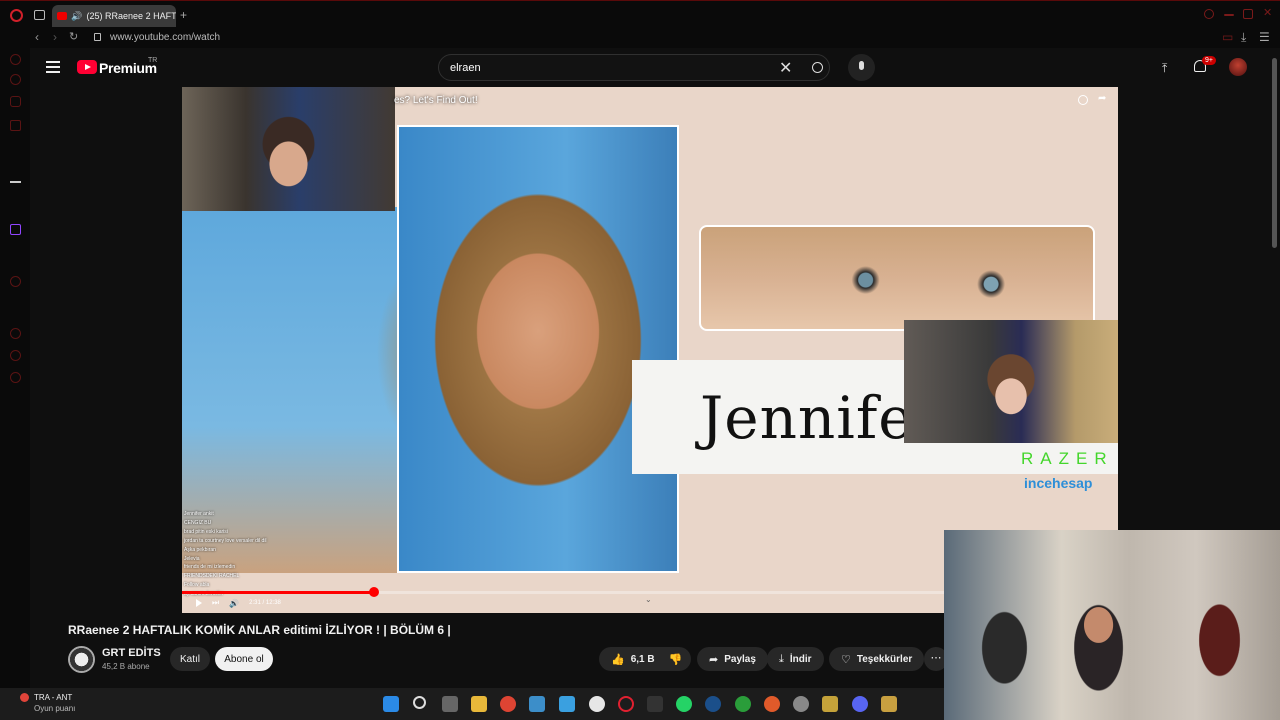  I want to click on chat-message: Aşka pekbıran, so click(200, 549).